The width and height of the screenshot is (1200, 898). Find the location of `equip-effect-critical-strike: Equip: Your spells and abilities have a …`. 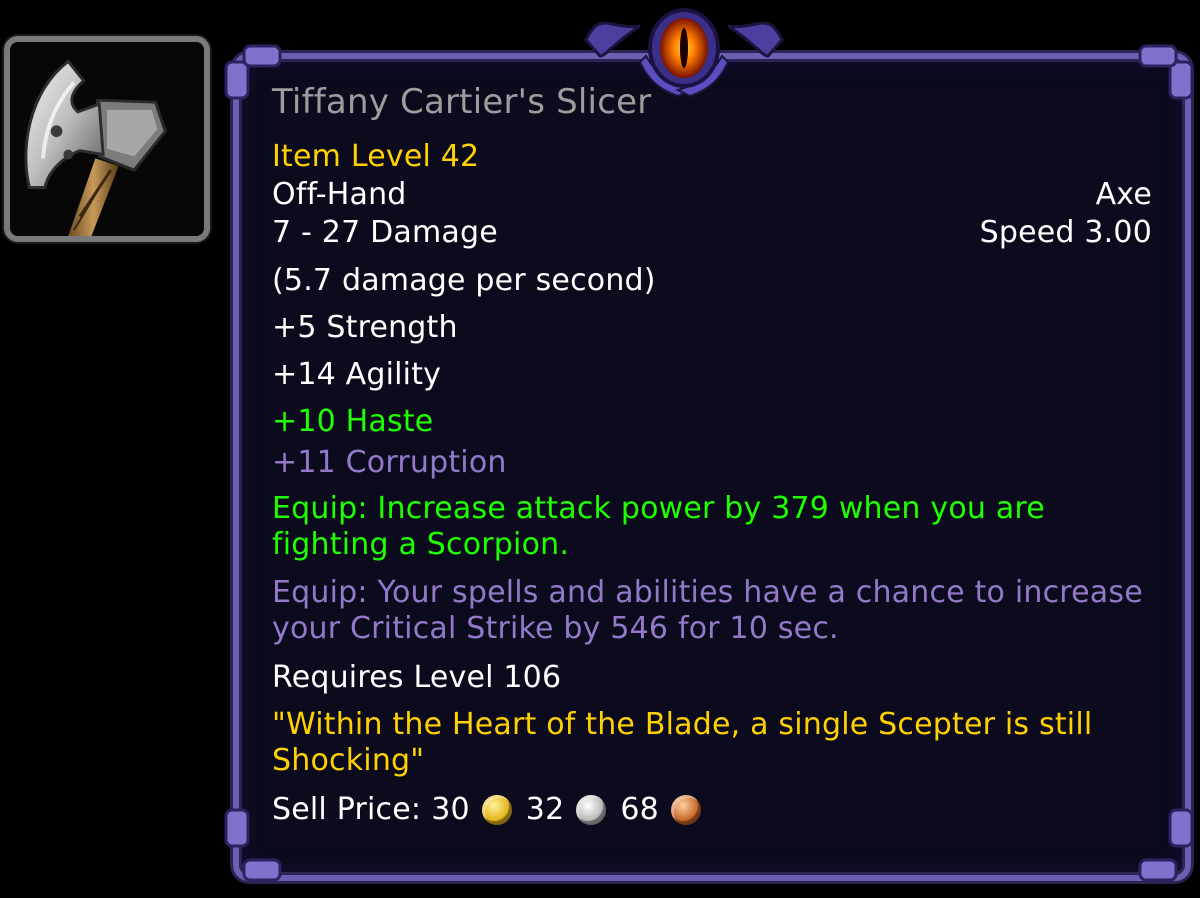

equip-effect-critical-strike: Equip: Your spells and abilities have a … is located at coordinates (707, 610).